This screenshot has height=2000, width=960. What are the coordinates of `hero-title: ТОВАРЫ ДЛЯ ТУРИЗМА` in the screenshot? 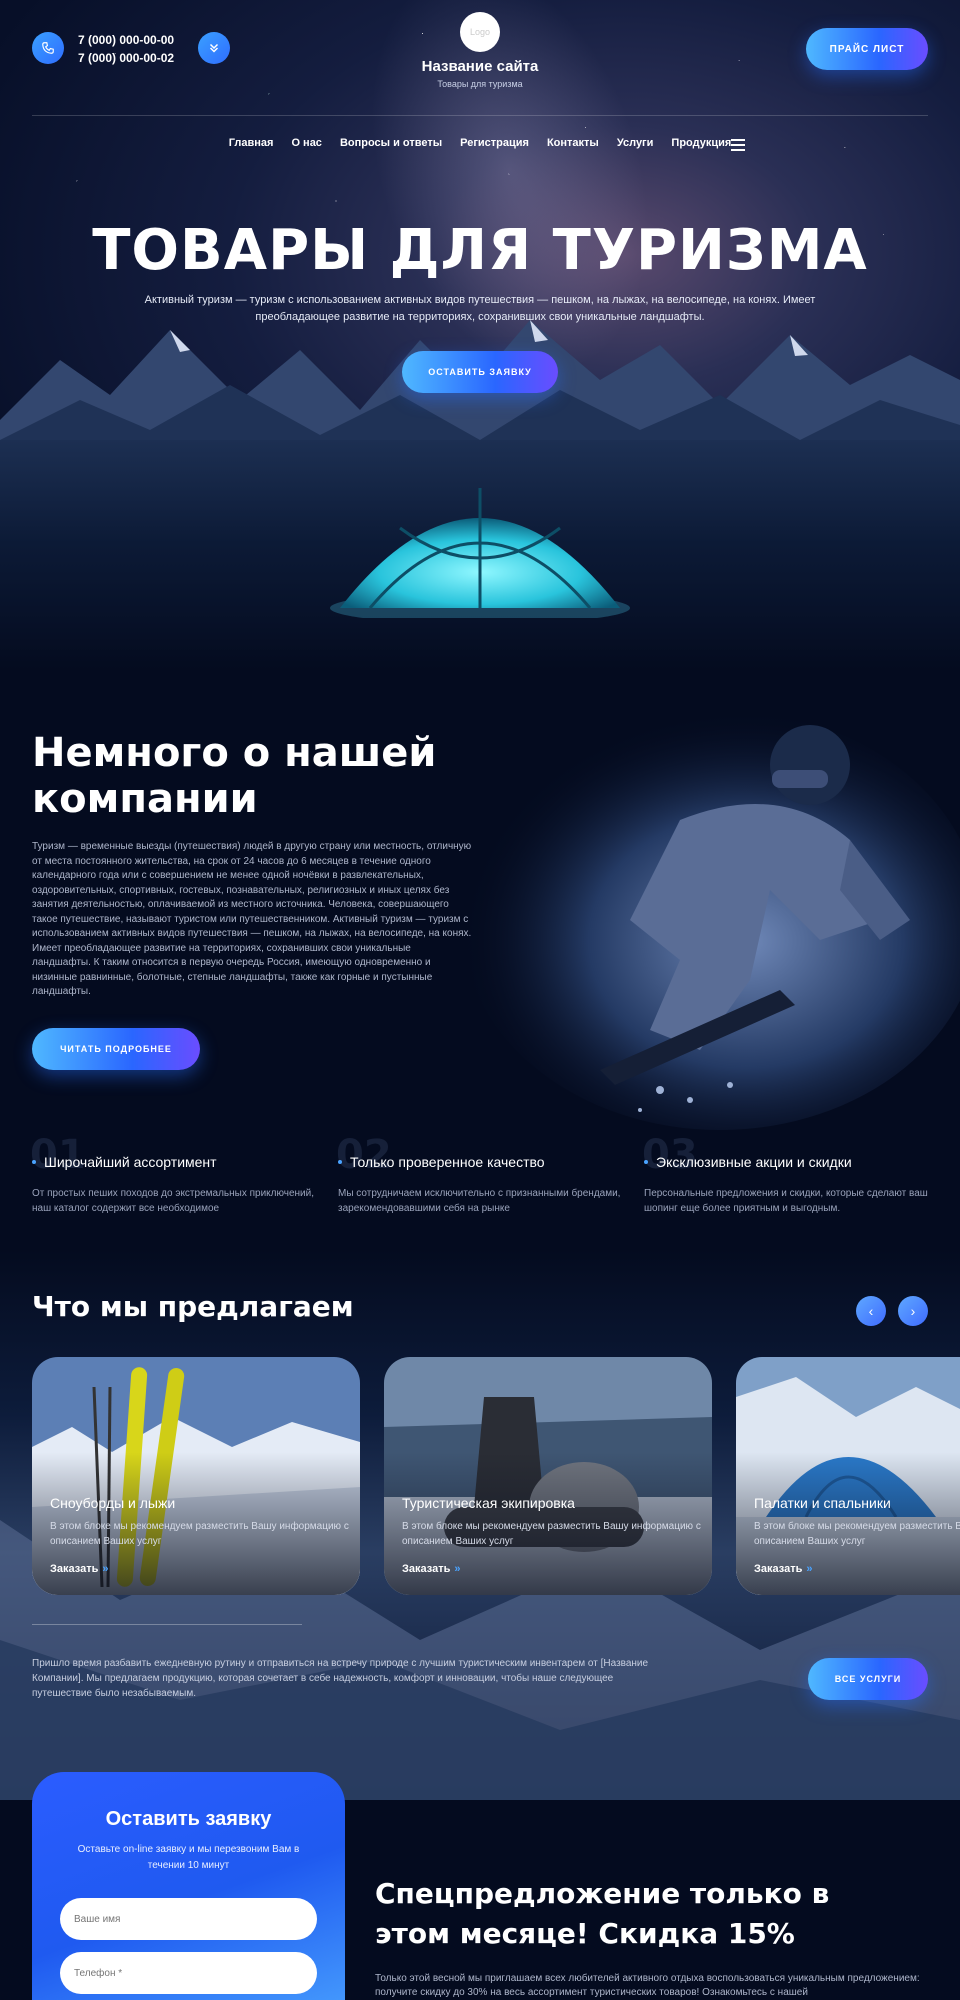 It's located at (480, 250).